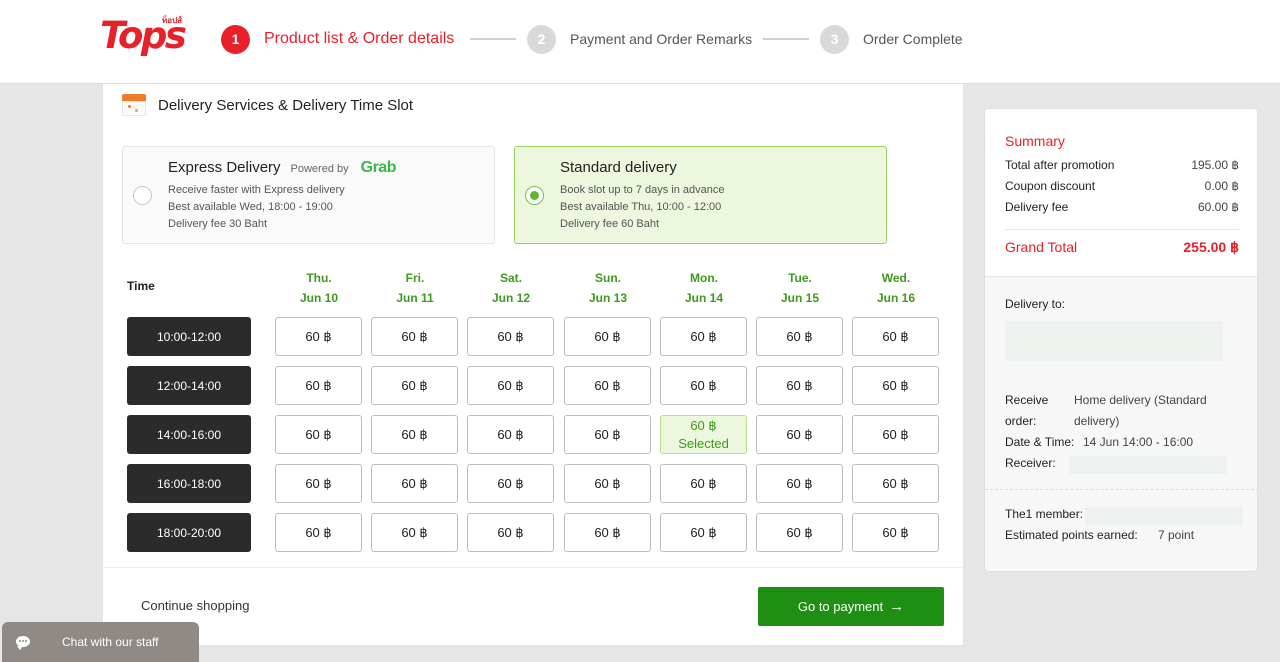  Describe the element at coordinates (143, 37) in the screenshot. I see `tops-logo: Tops ท็อปส์` at that location.